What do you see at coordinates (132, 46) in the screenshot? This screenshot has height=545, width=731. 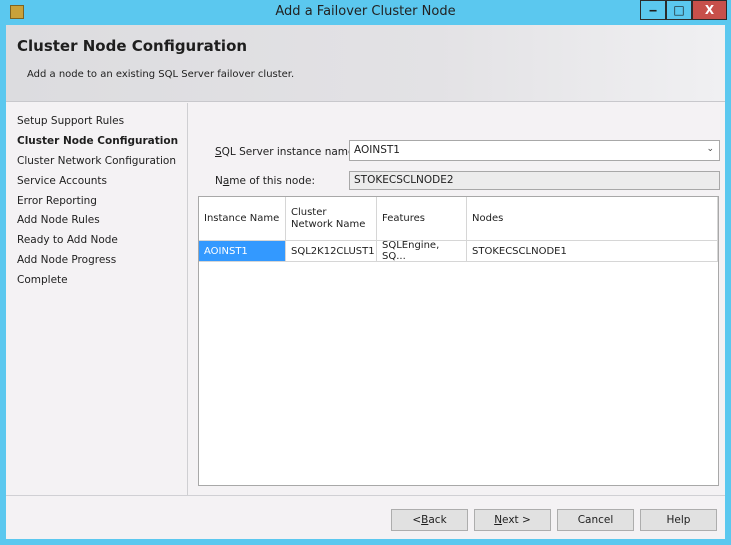 I see `page-title: Cluster Node Configuration` at bounding box center [132, 46].